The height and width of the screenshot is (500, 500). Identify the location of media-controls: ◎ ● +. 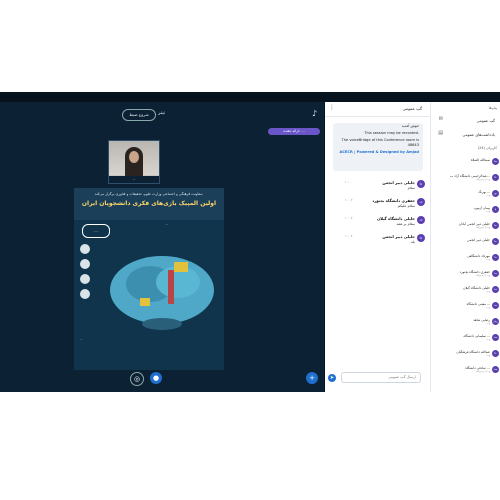
(162, 379).